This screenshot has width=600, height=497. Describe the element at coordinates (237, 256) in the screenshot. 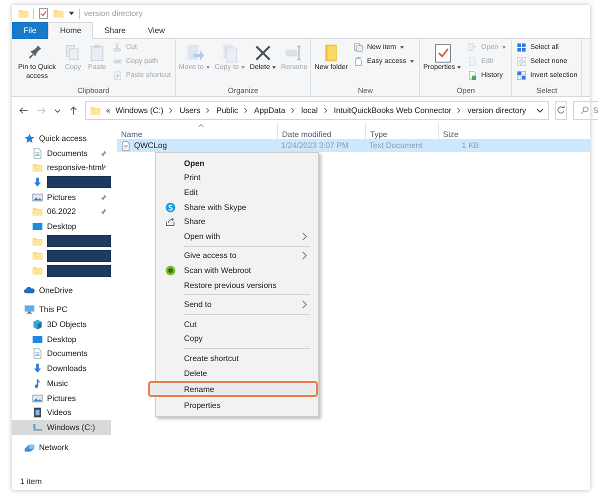

I see `menu-item: Give access to` at that location.